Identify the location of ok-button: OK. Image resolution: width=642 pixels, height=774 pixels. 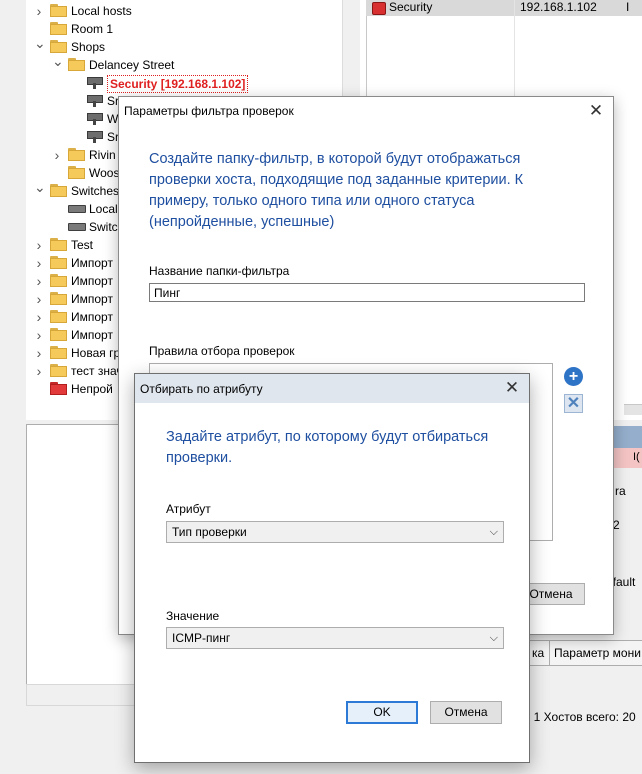
(382, 712).